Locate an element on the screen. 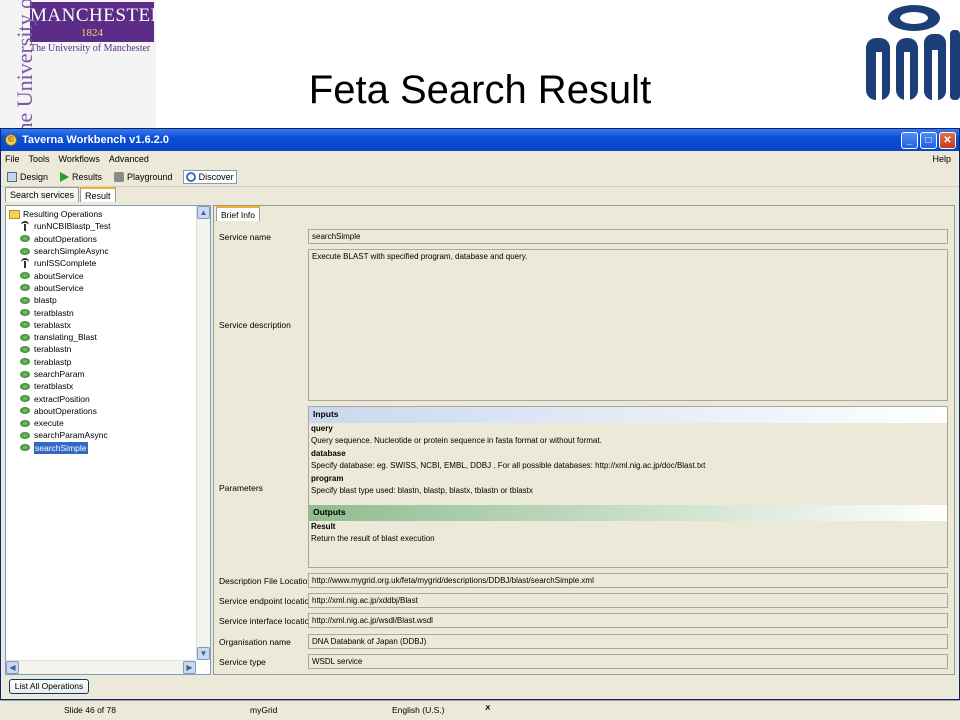 This screenshot has width=960, height=720. menu-tools: Tools is located at coordinates (39, 159).